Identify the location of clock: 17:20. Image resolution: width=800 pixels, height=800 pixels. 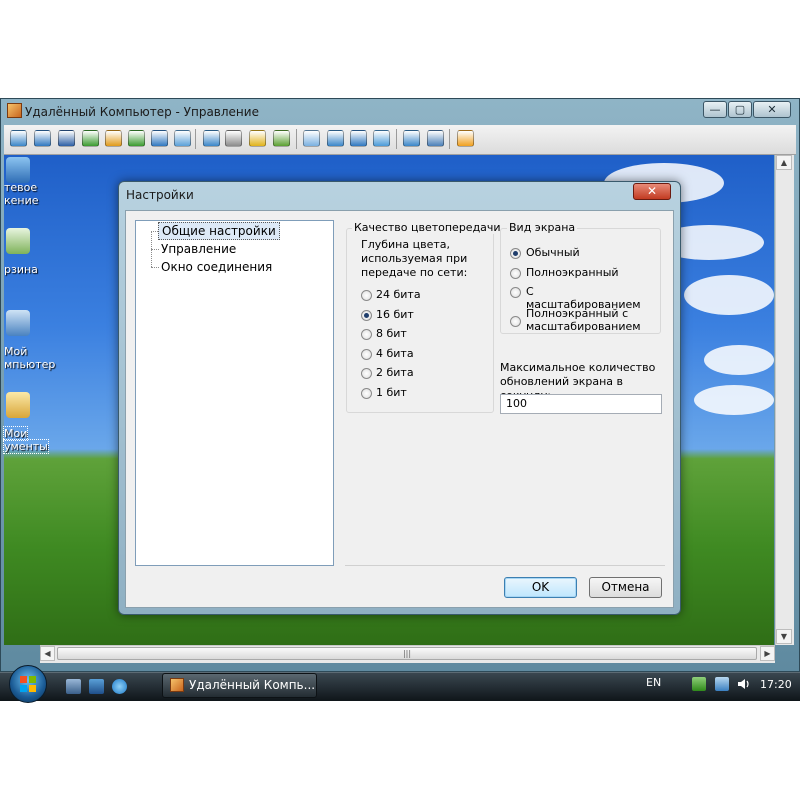
(776, 684).